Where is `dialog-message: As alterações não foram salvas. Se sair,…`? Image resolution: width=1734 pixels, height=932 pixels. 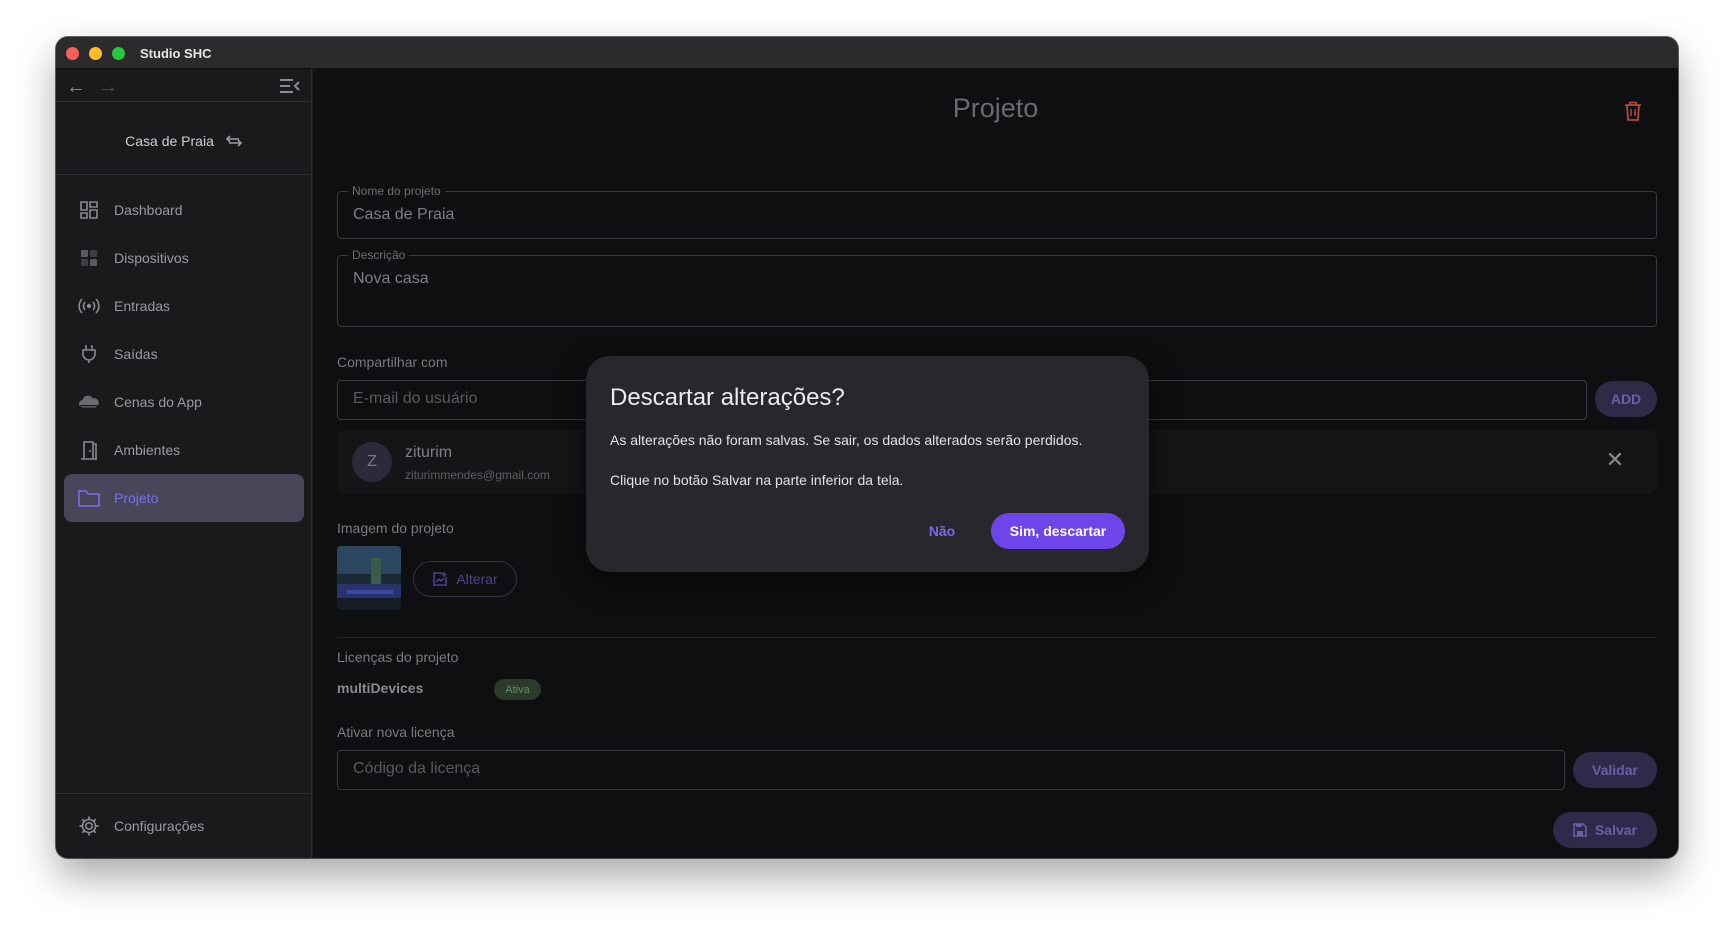 dialog-message: As alterações não foram salvas. Se sair,… is located at coordinates (846, 440).